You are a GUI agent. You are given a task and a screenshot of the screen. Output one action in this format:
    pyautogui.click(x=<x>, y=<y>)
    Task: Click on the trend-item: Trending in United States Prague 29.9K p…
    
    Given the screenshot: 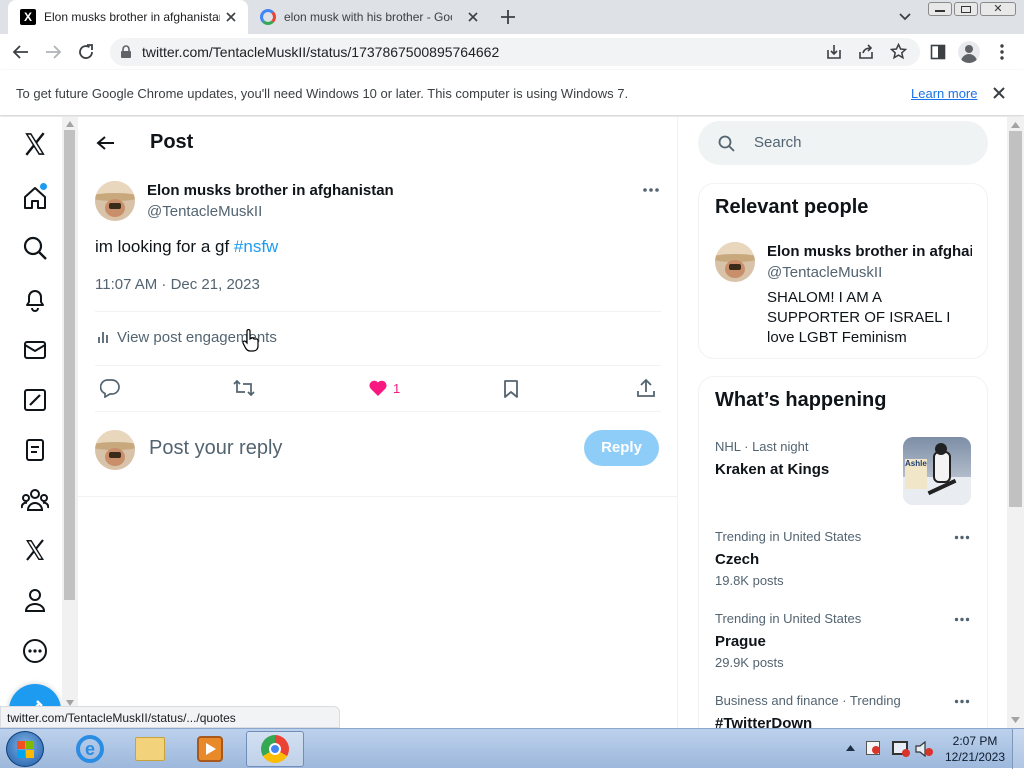 What is the action you would take?
    pyautogui.click(x=844, y=641)
    